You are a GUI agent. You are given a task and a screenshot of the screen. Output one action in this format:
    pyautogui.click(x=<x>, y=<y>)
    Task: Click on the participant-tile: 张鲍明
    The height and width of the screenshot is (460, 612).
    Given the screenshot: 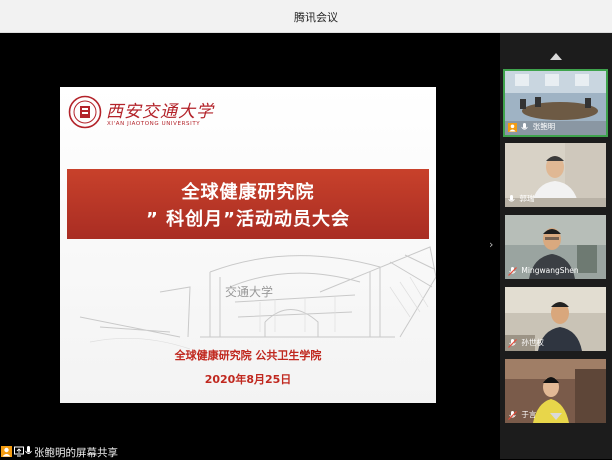 What is the action you would take?
    pyautogui.click(x=555, y=103)
    